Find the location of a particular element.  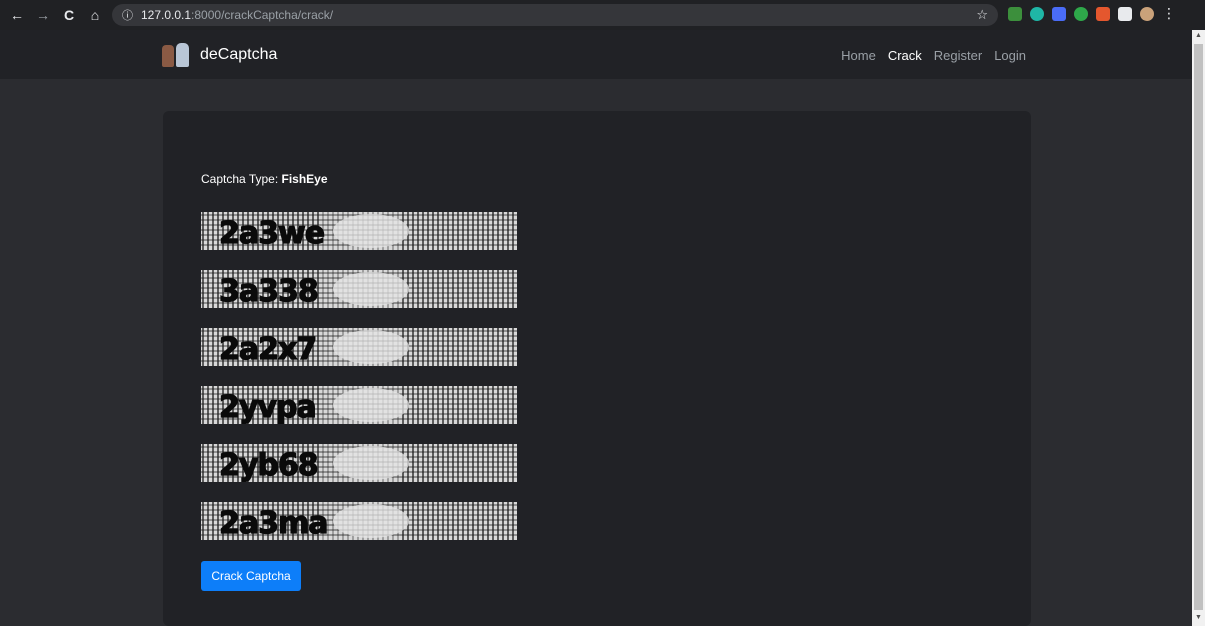

scroll-down-icon: ▼ is located at coordinates (1198, 619).